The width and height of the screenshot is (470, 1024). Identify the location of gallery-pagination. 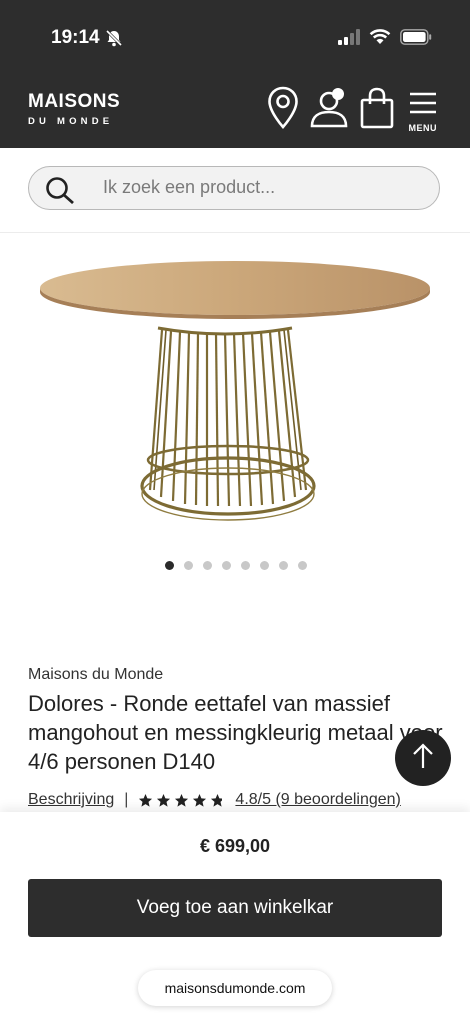
(236, 565).